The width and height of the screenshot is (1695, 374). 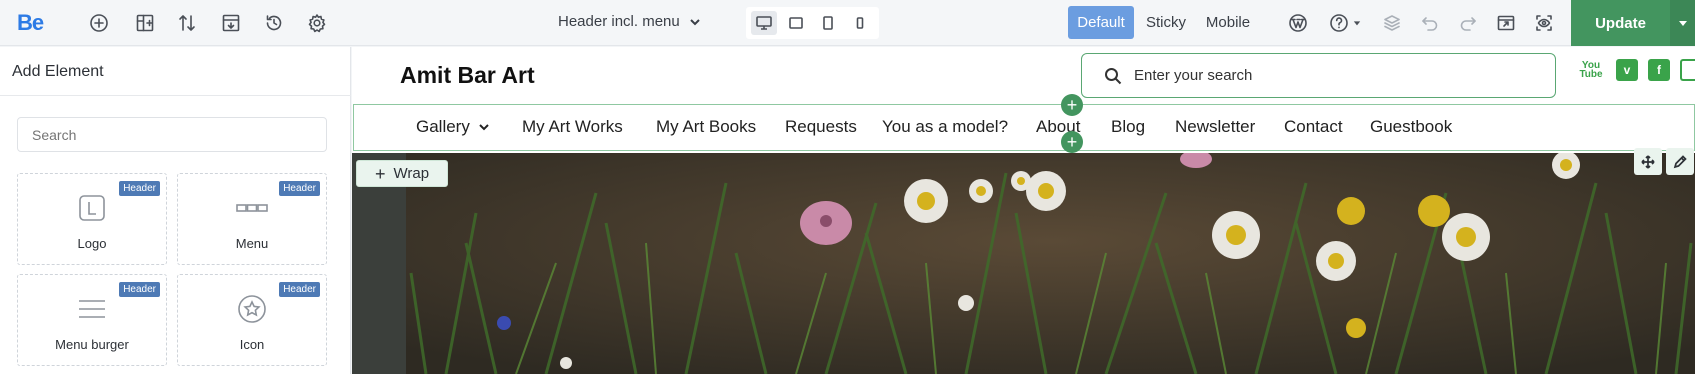 What do you see at coordinates (860, 23) in the screenshot?
I see `mobile-view-icon` at bounding box center [860, 23].